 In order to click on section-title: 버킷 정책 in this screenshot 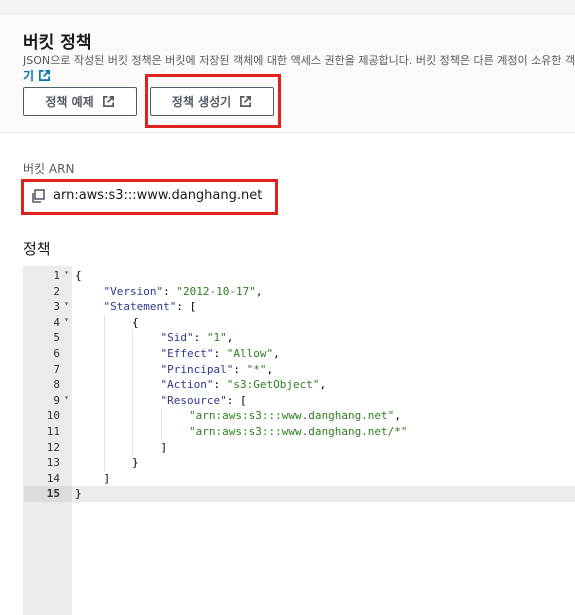, I will do `click(57, 43)`.